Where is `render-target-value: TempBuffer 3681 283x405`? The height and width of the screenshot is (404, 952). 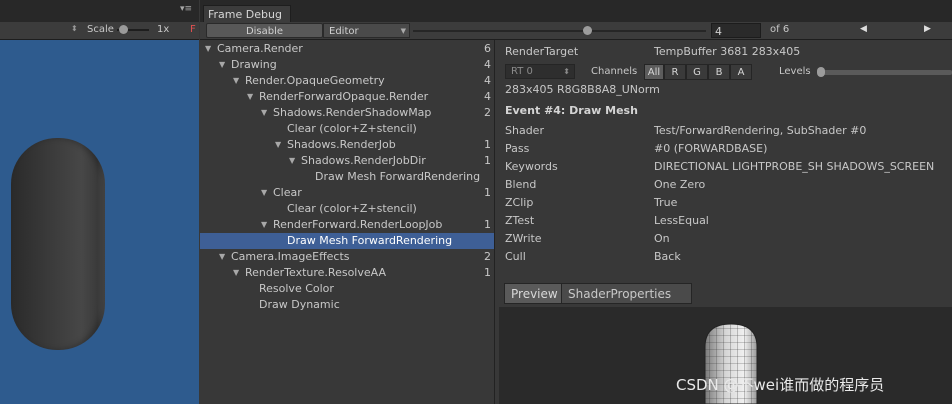 render-target-value: TempBuffer 3681 283x405 is located at coordinates (727, 51).